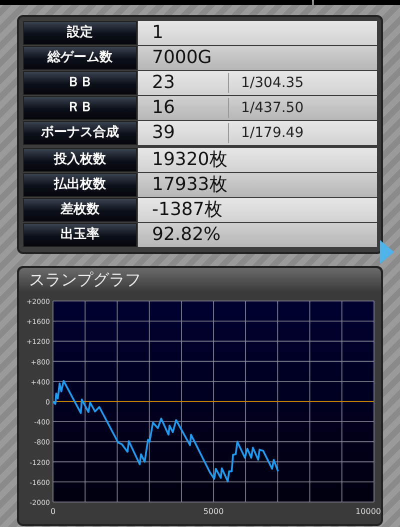 Image resolution: width=400 pixels, height=527 pixels. What do you see at coordinates (80, 160) in the screenshot?
I see `row-label: 投入枚数` at bounding box center [80, 160].